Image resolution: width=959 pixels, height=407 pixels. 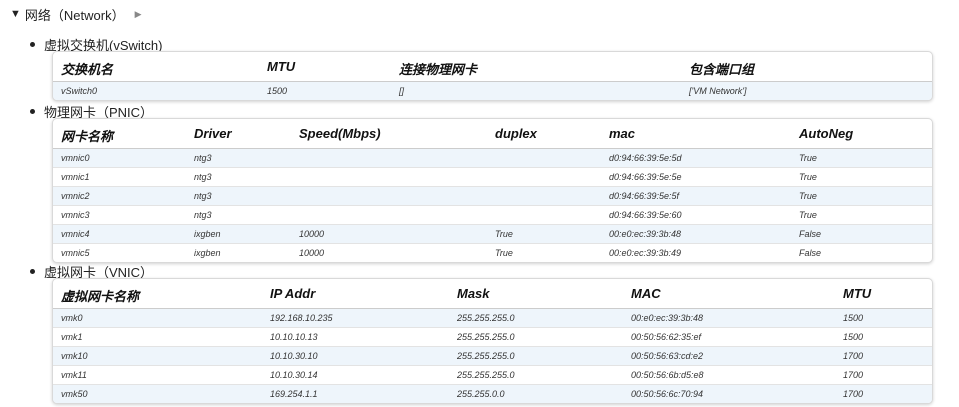 I want to click on table-cell: 255.255.0.0, so click(x=481, y=394).